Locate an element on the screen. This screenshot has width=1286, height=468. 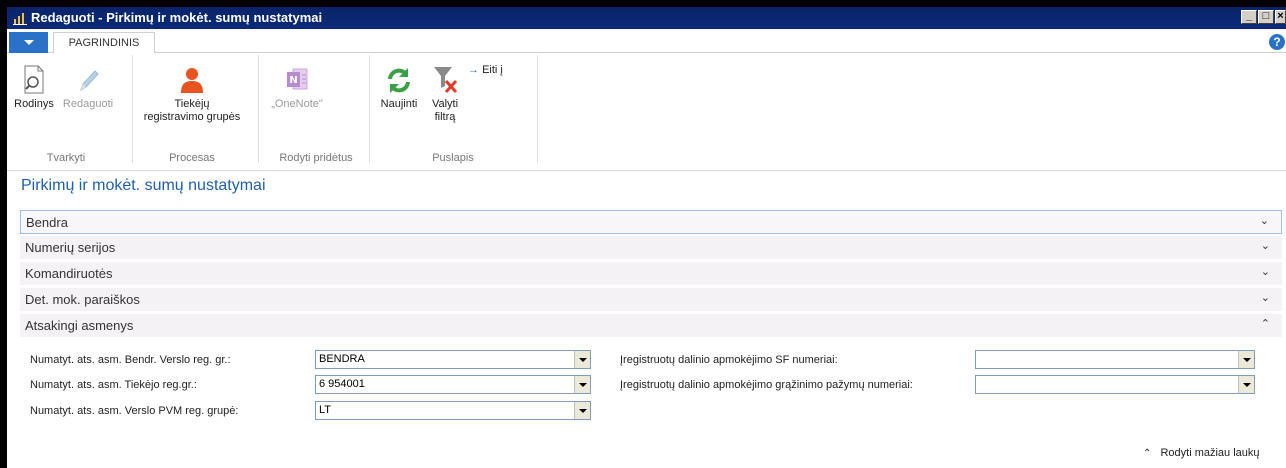
vat-bus-posting-group-field: LT is located at coordinates (453, 410).